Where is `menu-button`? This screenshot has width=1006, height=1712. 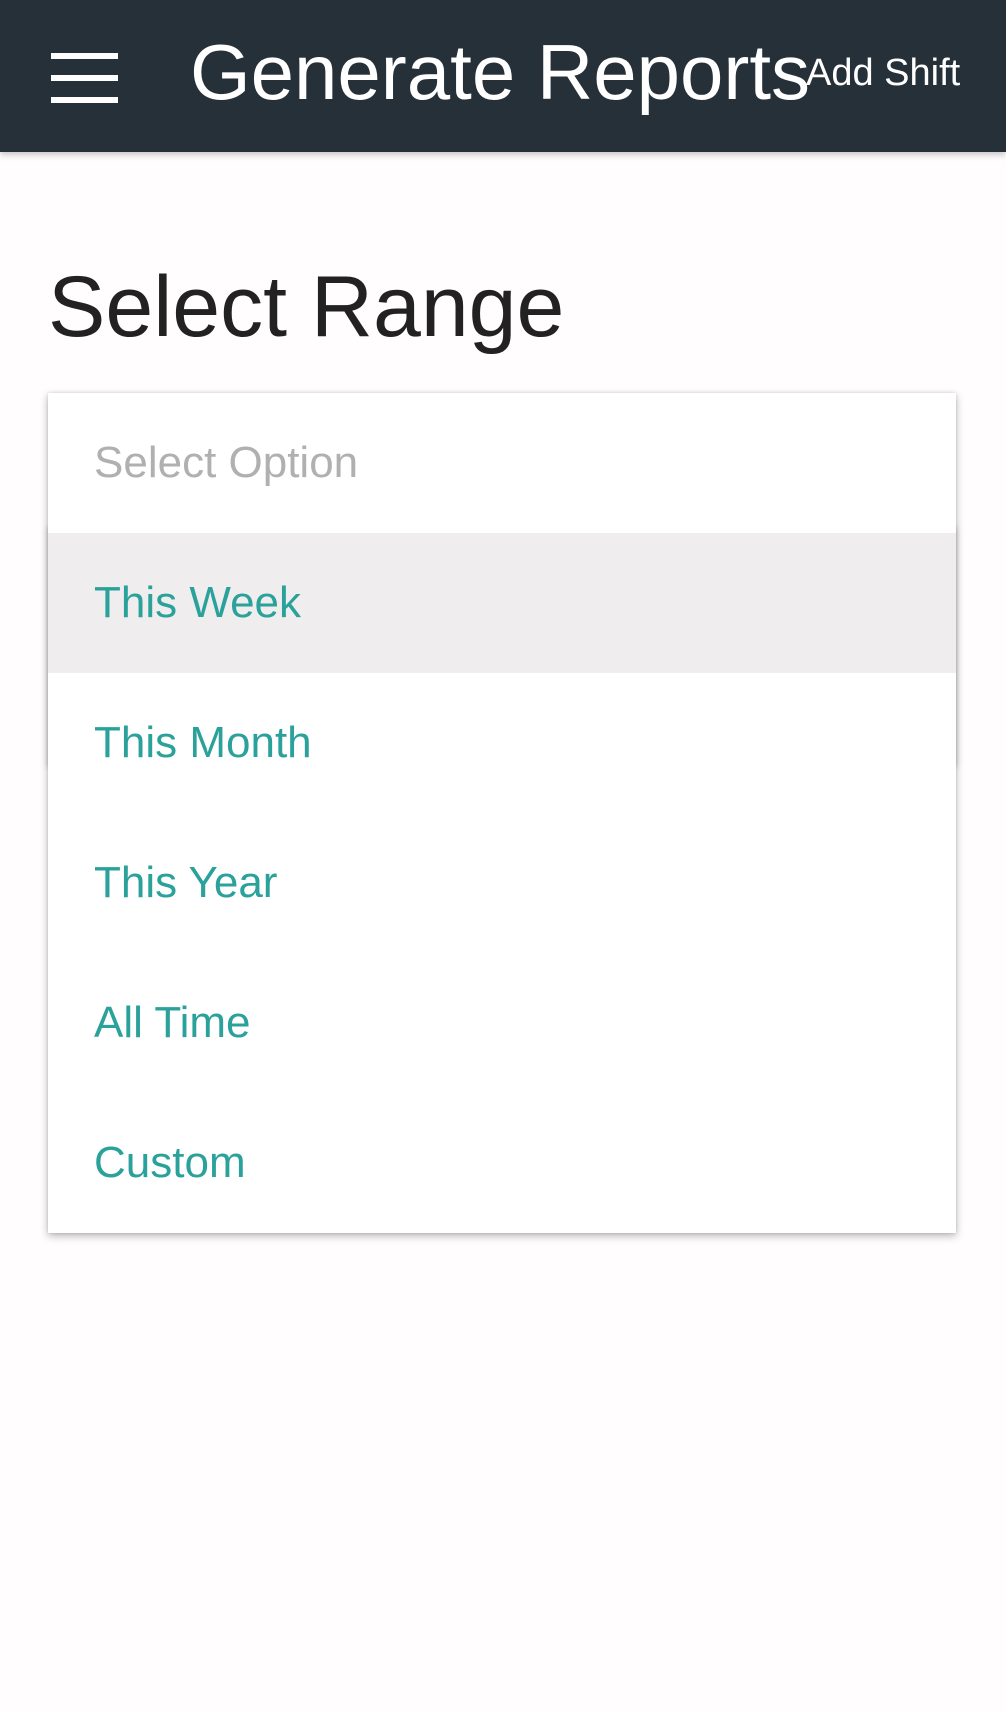
menu-button is located at coordinates (84, 78).